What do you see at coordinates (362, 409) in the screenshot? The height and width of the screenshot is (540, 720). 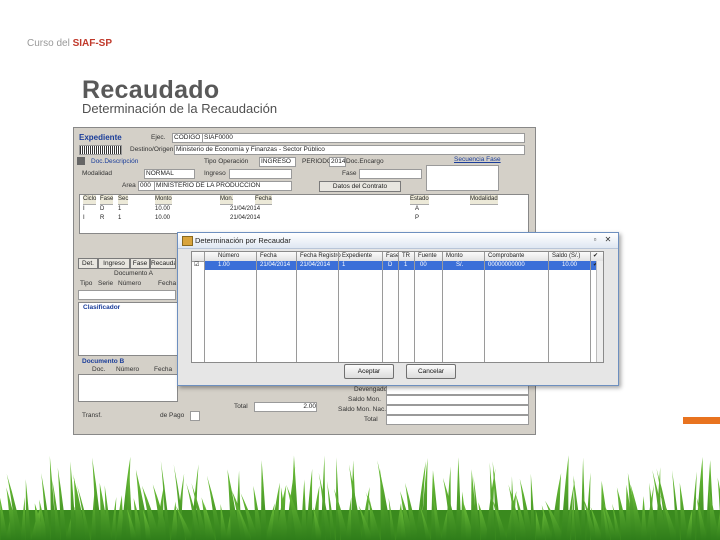 I see `saldo-mon-nac-label: Saldo Mon. Nac.` at bounding box center [362, 409].